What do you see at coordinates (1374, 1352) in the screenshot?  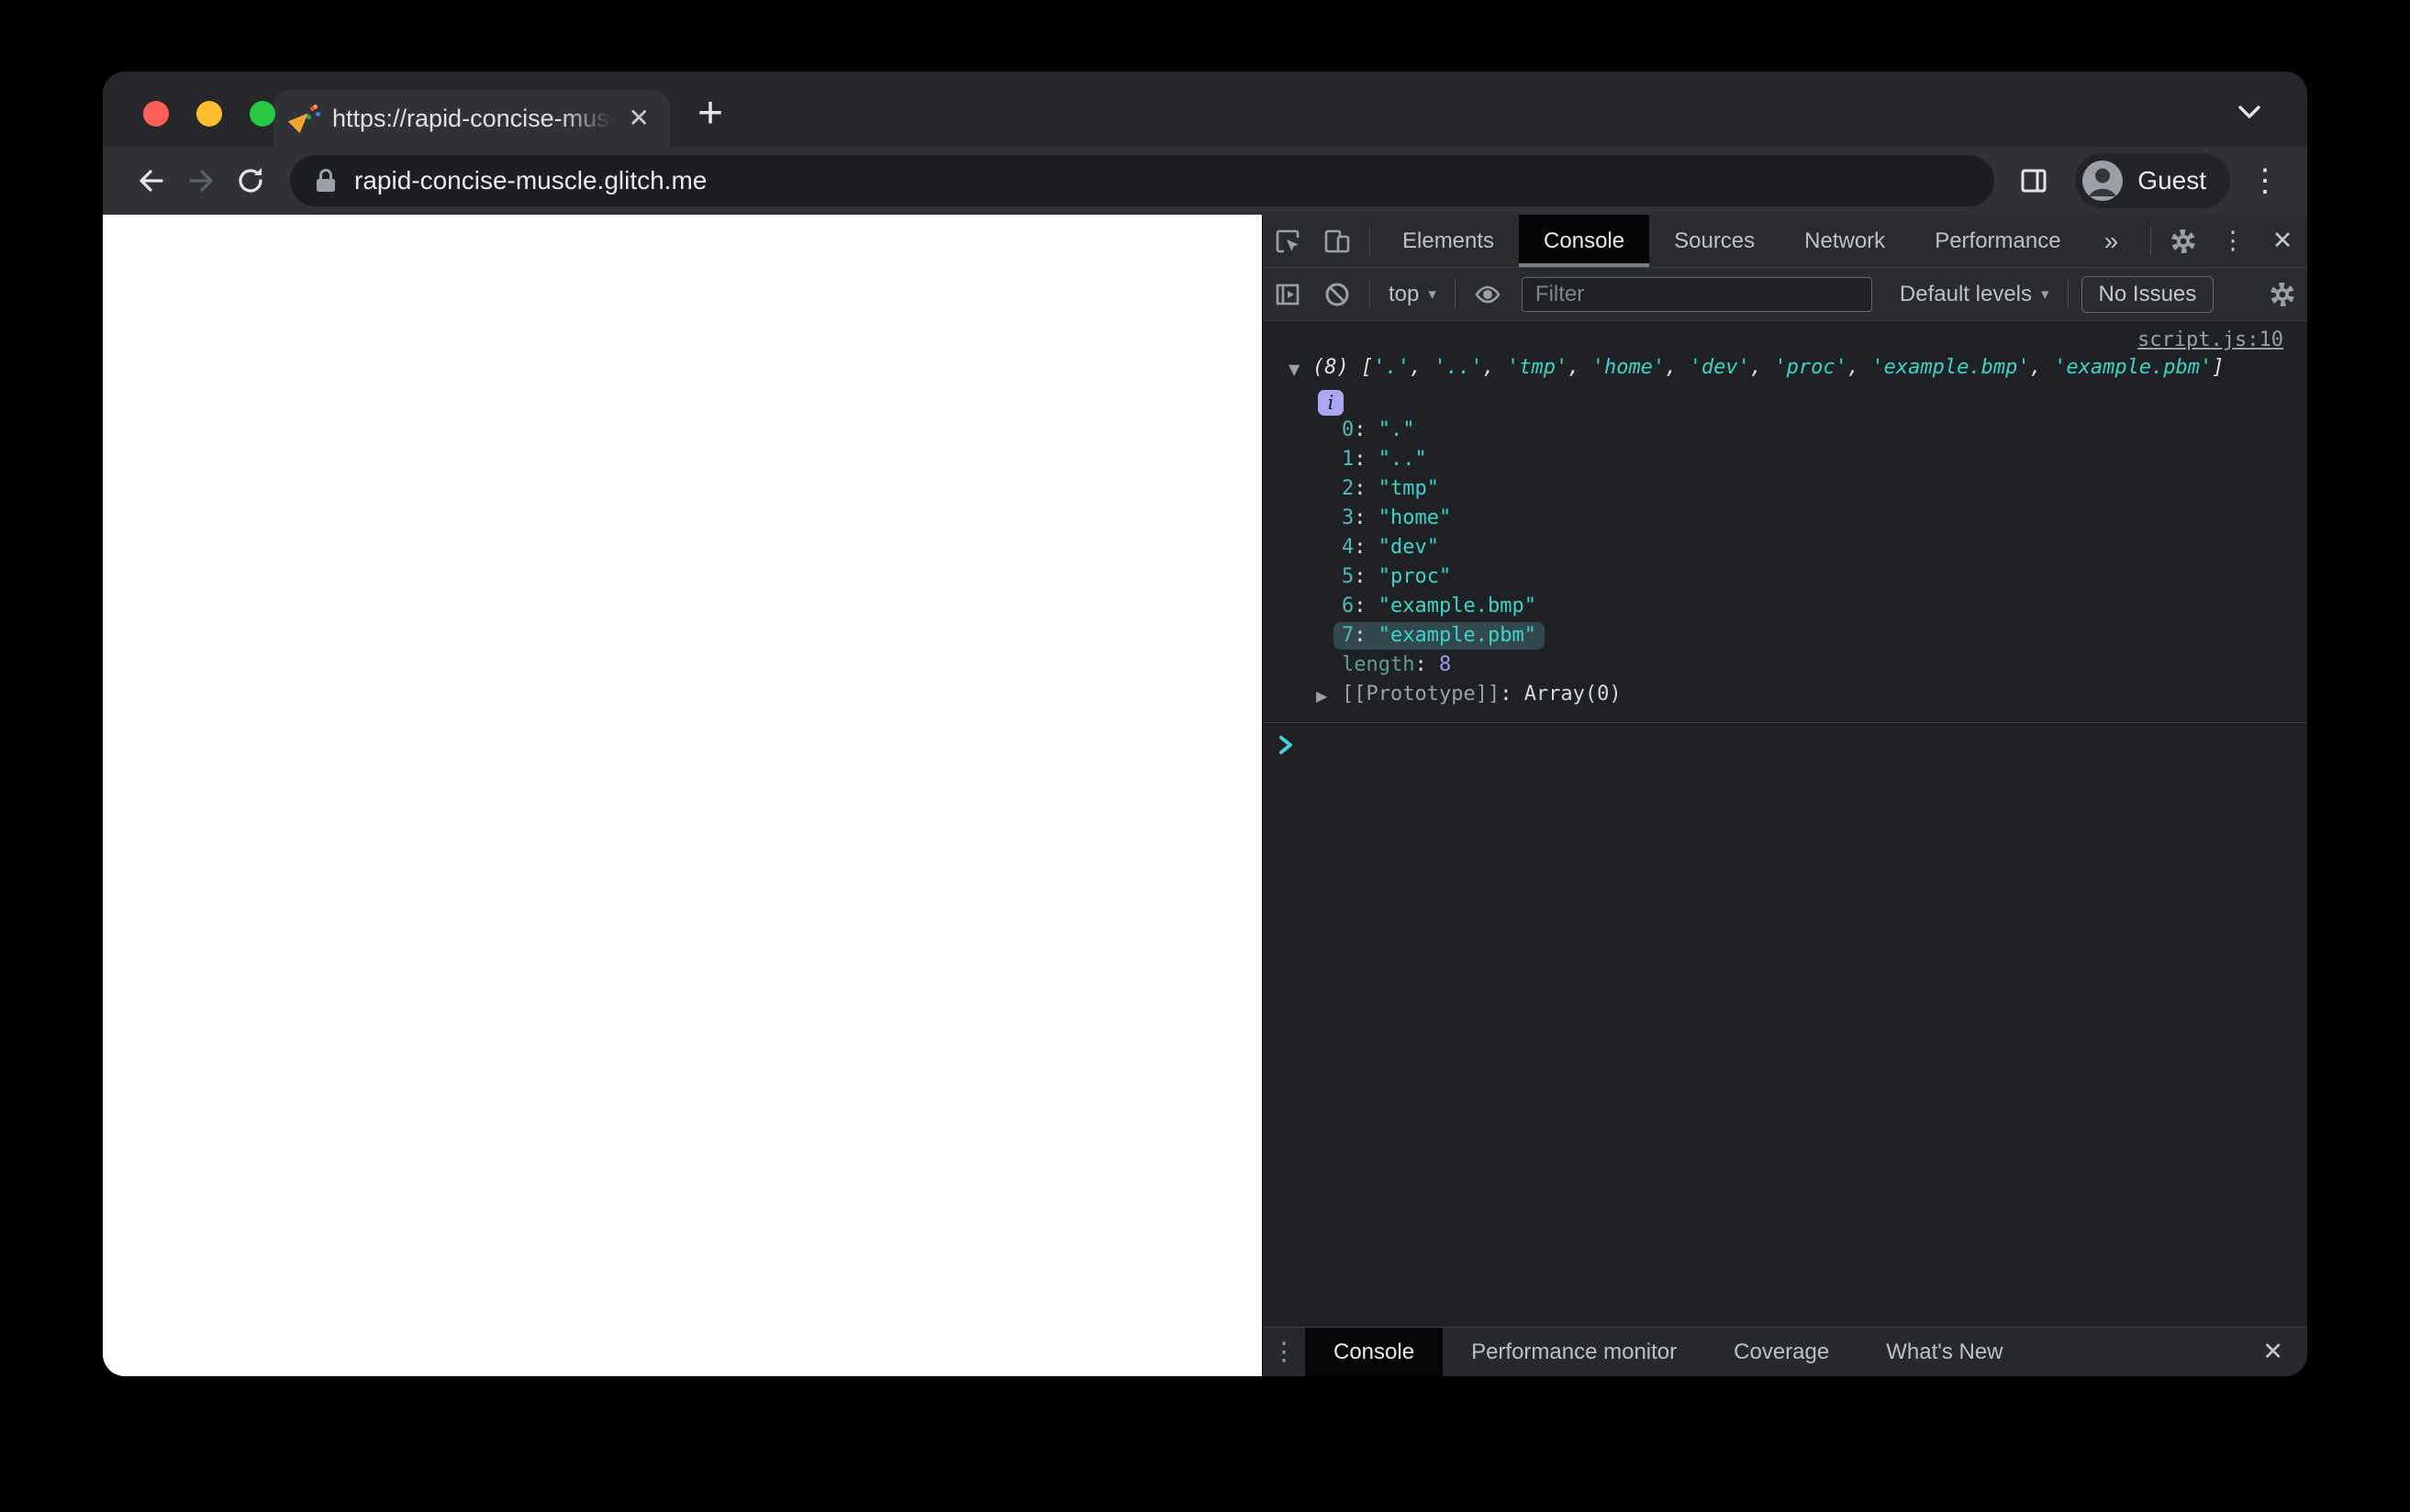 I see `drawer-tab-console: Console` at bounding box center [1374, 1352].